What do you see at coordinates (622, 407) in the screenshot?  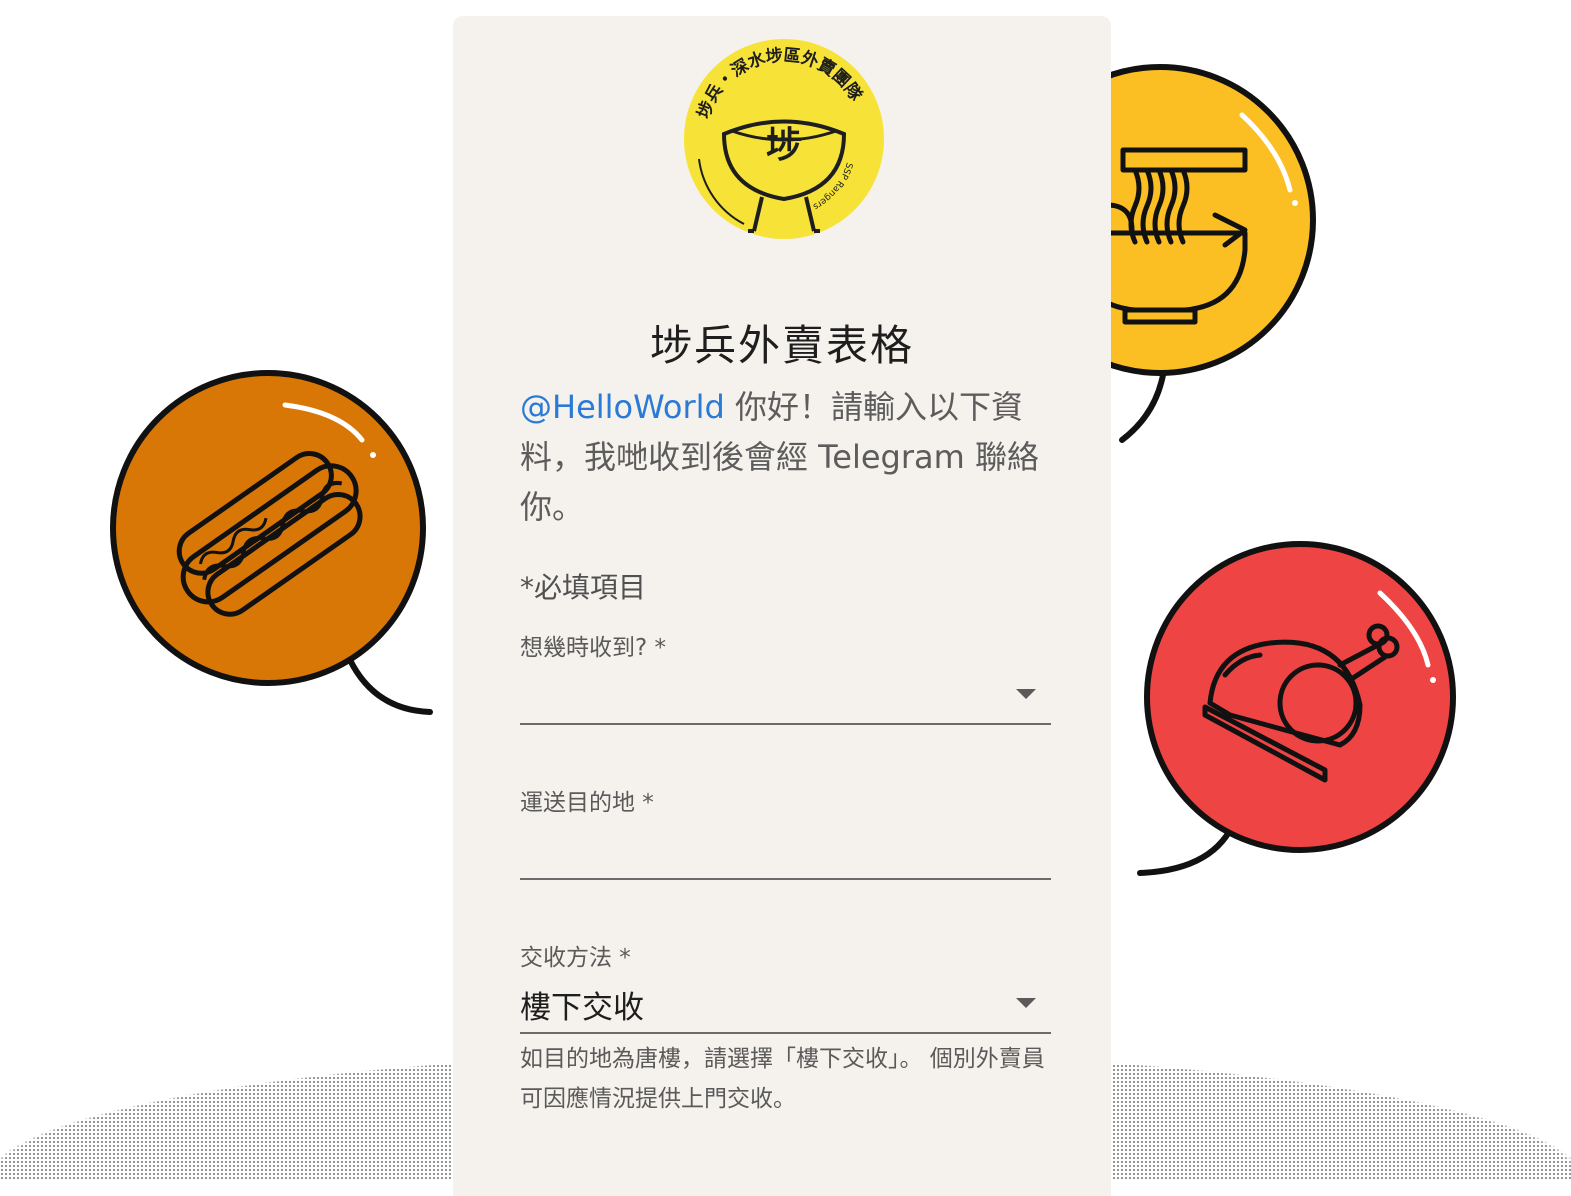 I see `user-handle: @HelloWorld` at bounding box center [622, 407].